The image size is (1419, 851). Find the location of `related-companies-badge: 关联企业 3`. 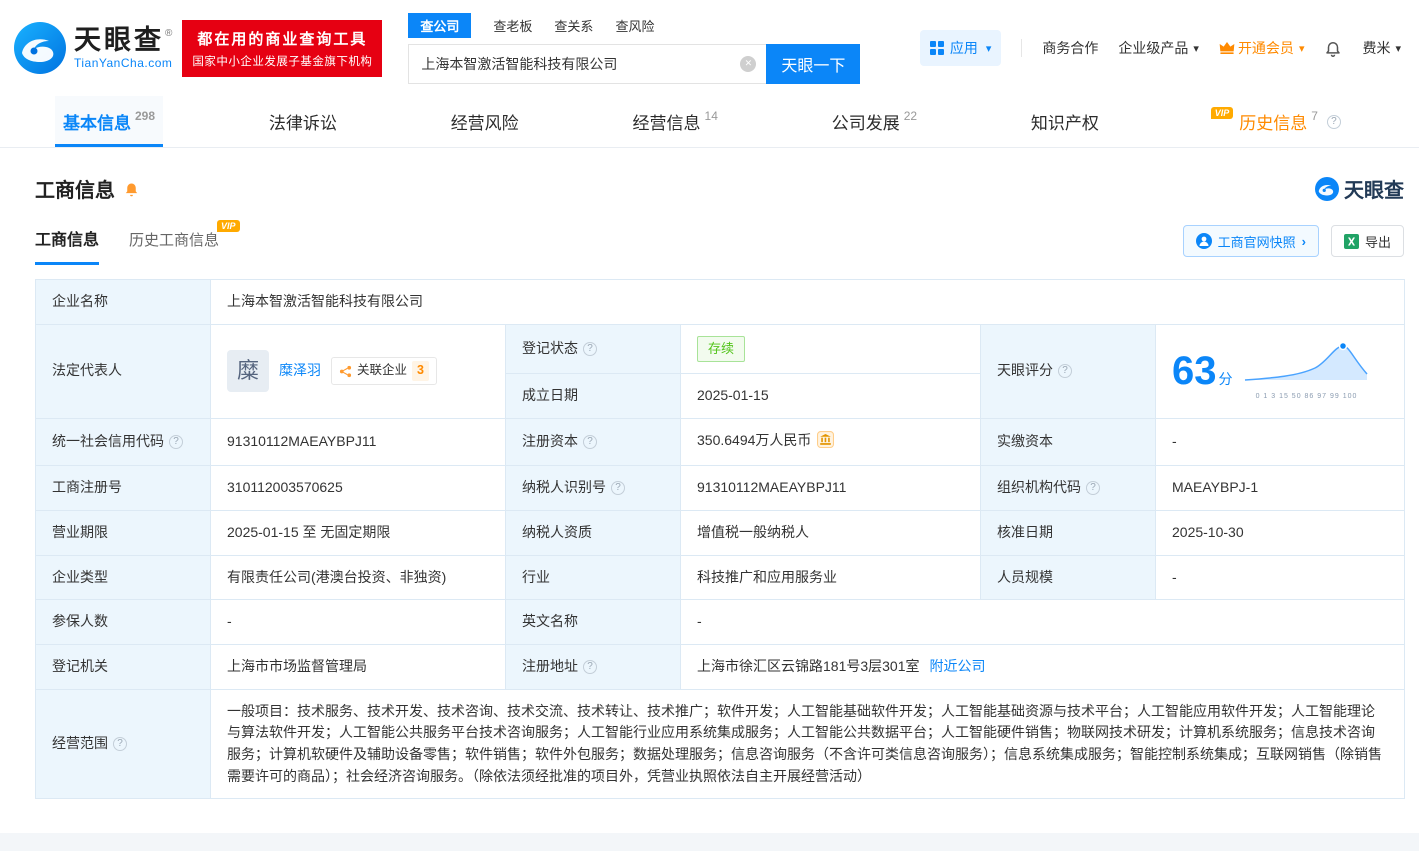

related-companies-badge: 关联企业 3 is located at coordinates (384, 371).